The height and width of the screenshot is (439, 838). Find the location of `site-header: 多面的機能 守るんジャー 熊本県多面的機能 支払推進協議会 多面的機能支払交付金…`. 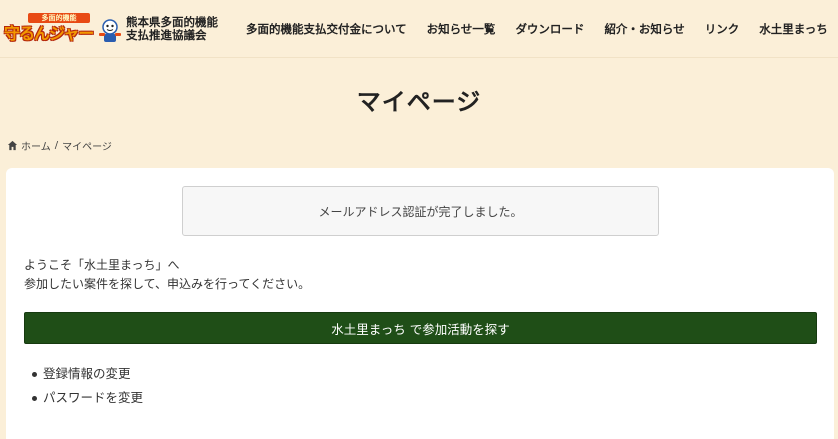

site-header: 多面的機能 守るんジャー 熊本県多面的機能 支払推進協議会 多面的機能支払交付金… is located at coordinates (419, 29).